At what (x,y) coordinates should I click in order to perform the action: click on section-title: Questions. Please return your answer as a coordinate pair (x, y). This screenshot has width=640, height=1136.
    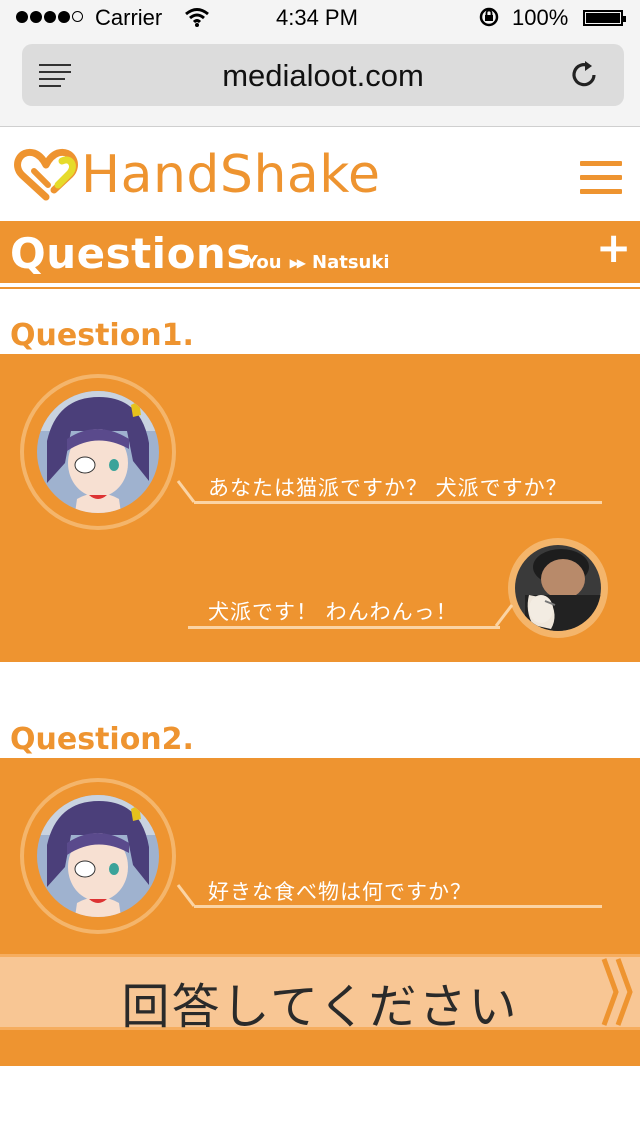
    Looking at the image, I should click on (131, 253).